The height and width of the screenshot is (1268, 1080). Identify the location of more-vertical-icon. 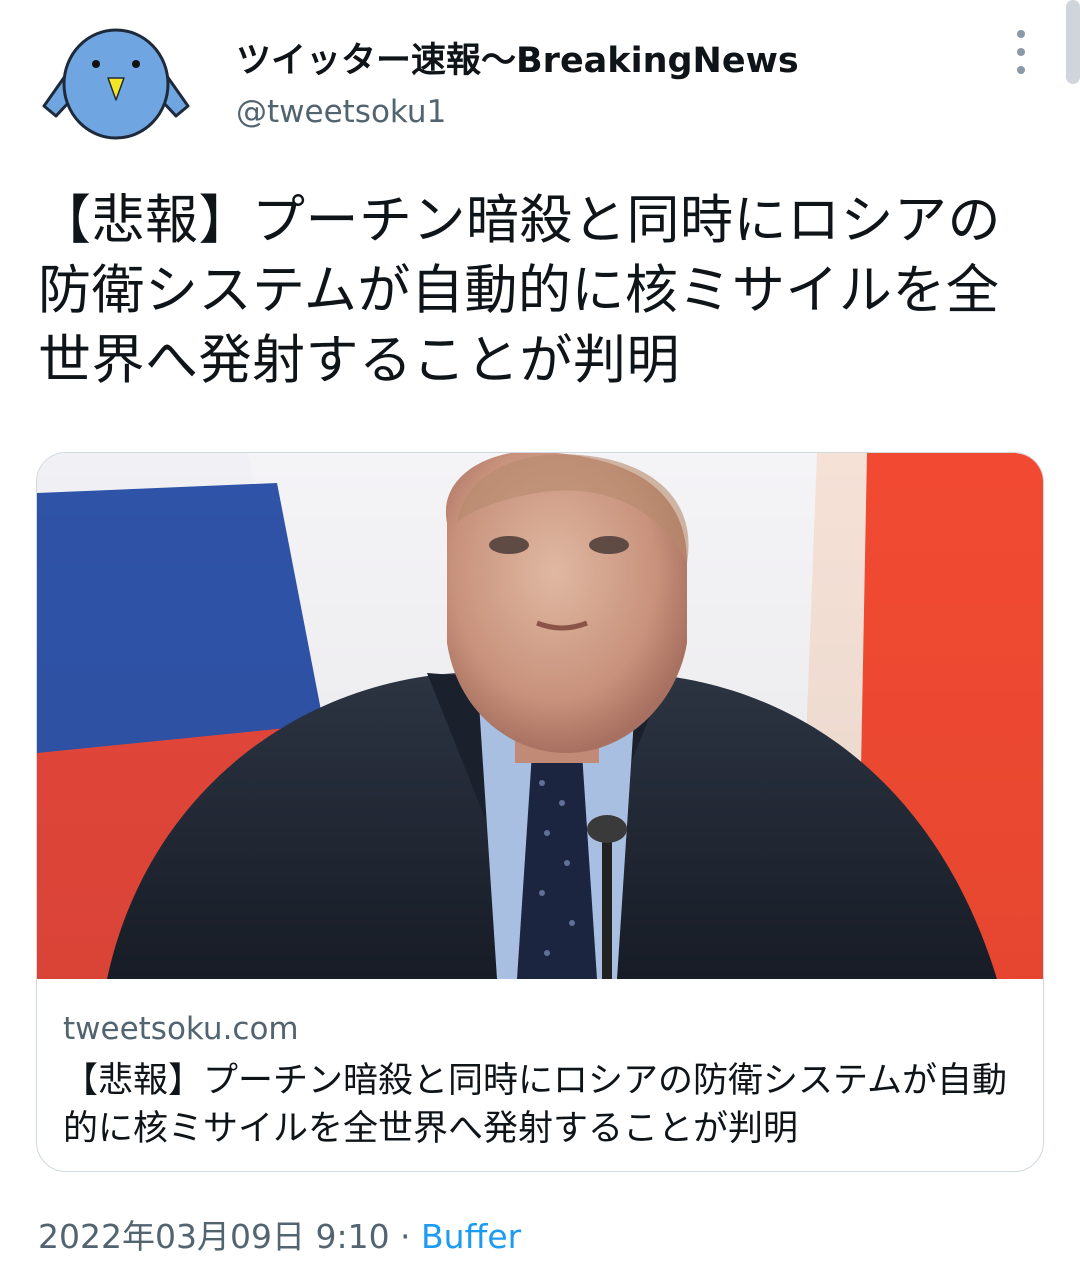
(1021, 52).